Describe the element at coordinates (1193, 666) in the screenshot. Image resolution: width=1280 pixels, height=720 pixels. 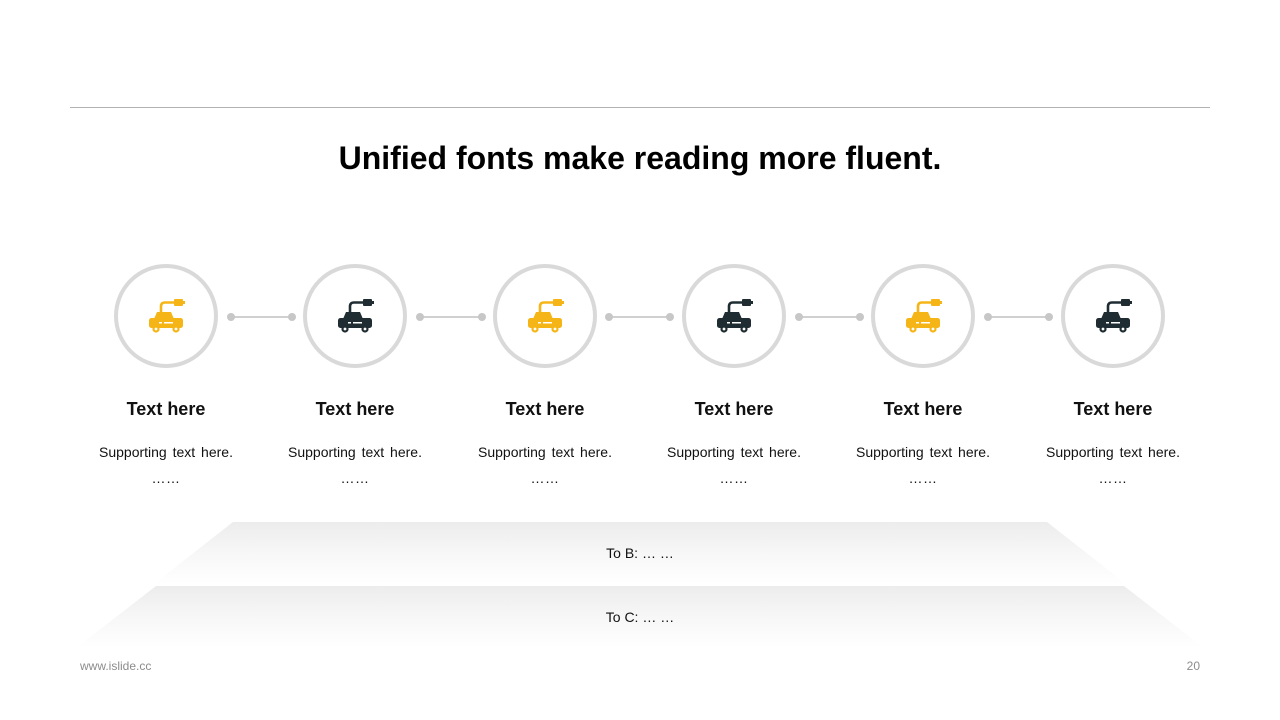
I see `footer-page-number: 20` at that location.